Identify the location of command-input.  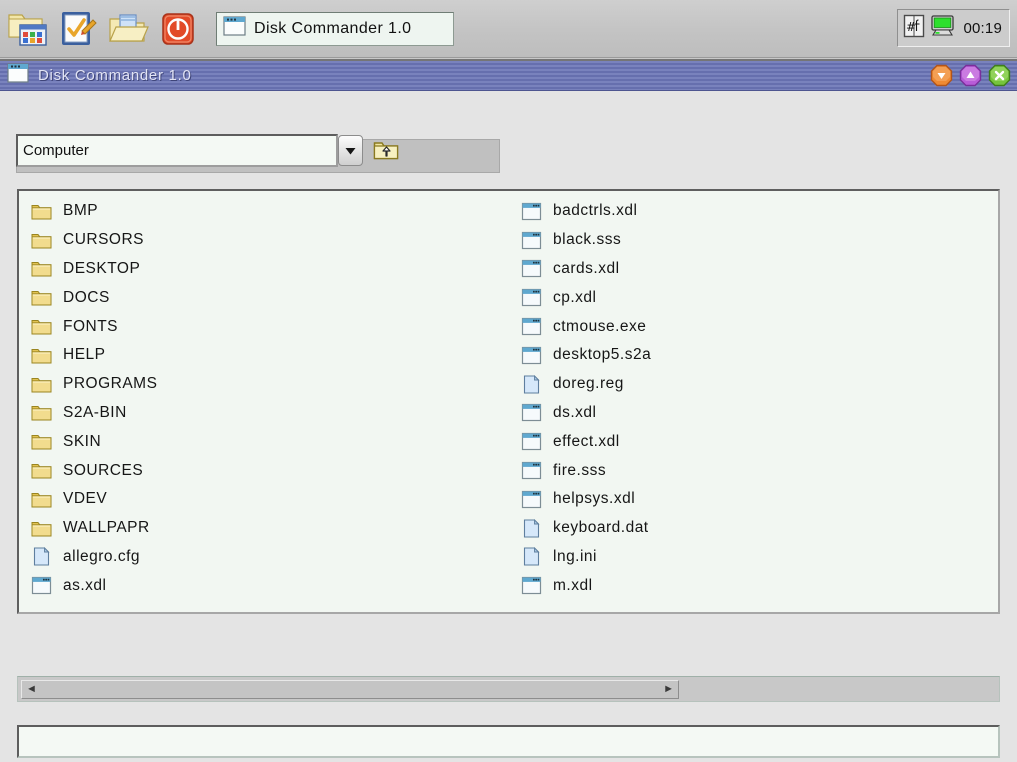
(508, 741).